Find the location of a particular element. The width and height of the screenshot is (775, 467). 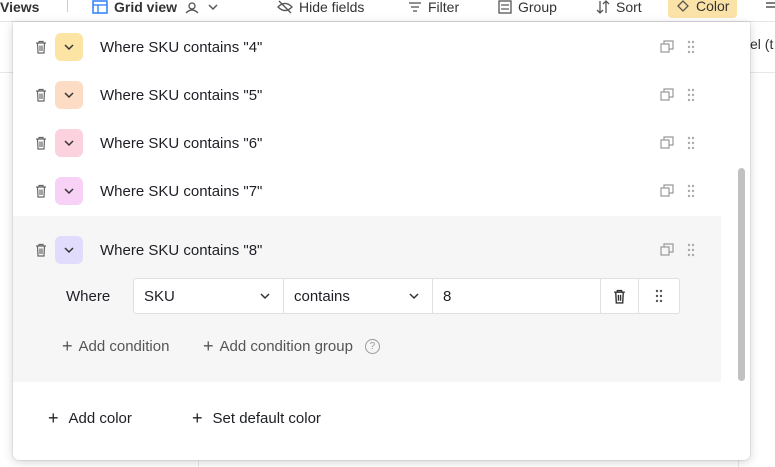

field-select: SKU is located at coordinates (209, 296).